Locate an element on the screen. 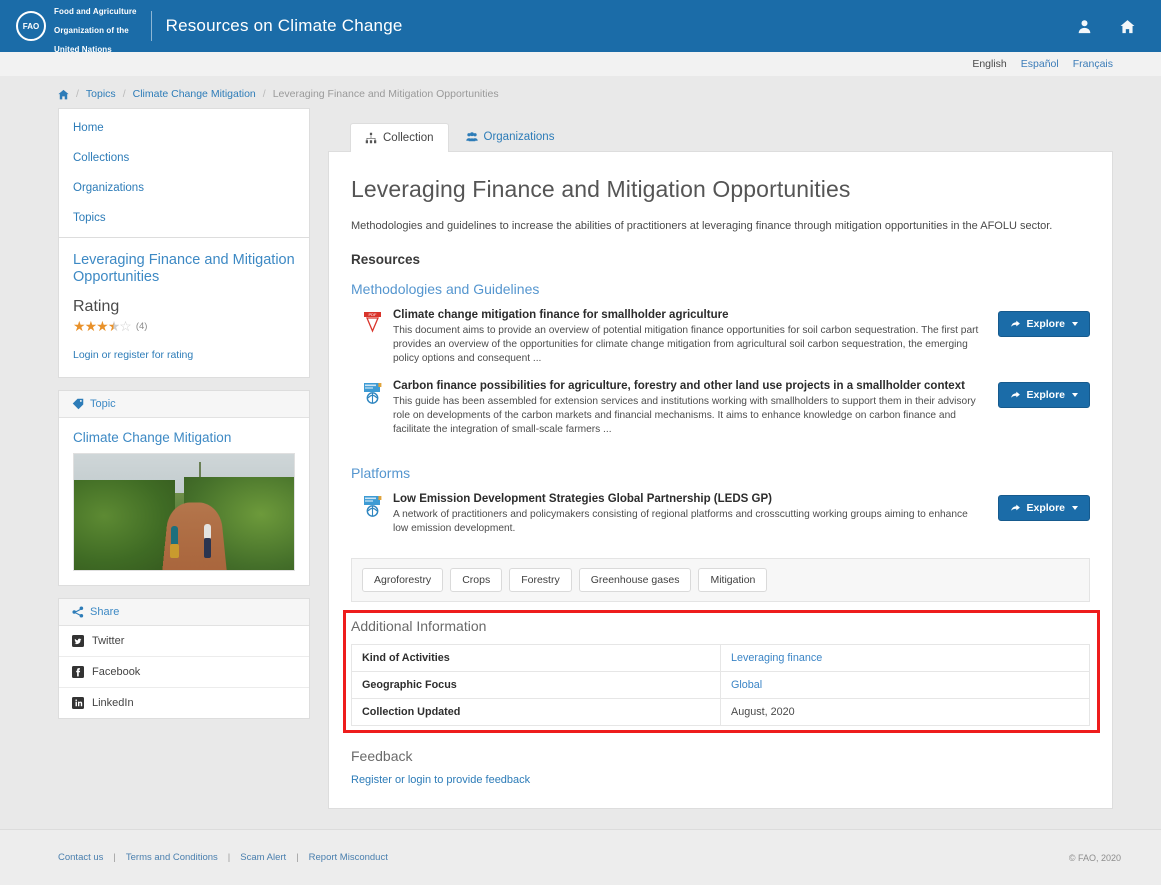 The height and width of the screenshot is (885, 1161). site-title: Resources on Climate Change is located at coordinates (284, 25).